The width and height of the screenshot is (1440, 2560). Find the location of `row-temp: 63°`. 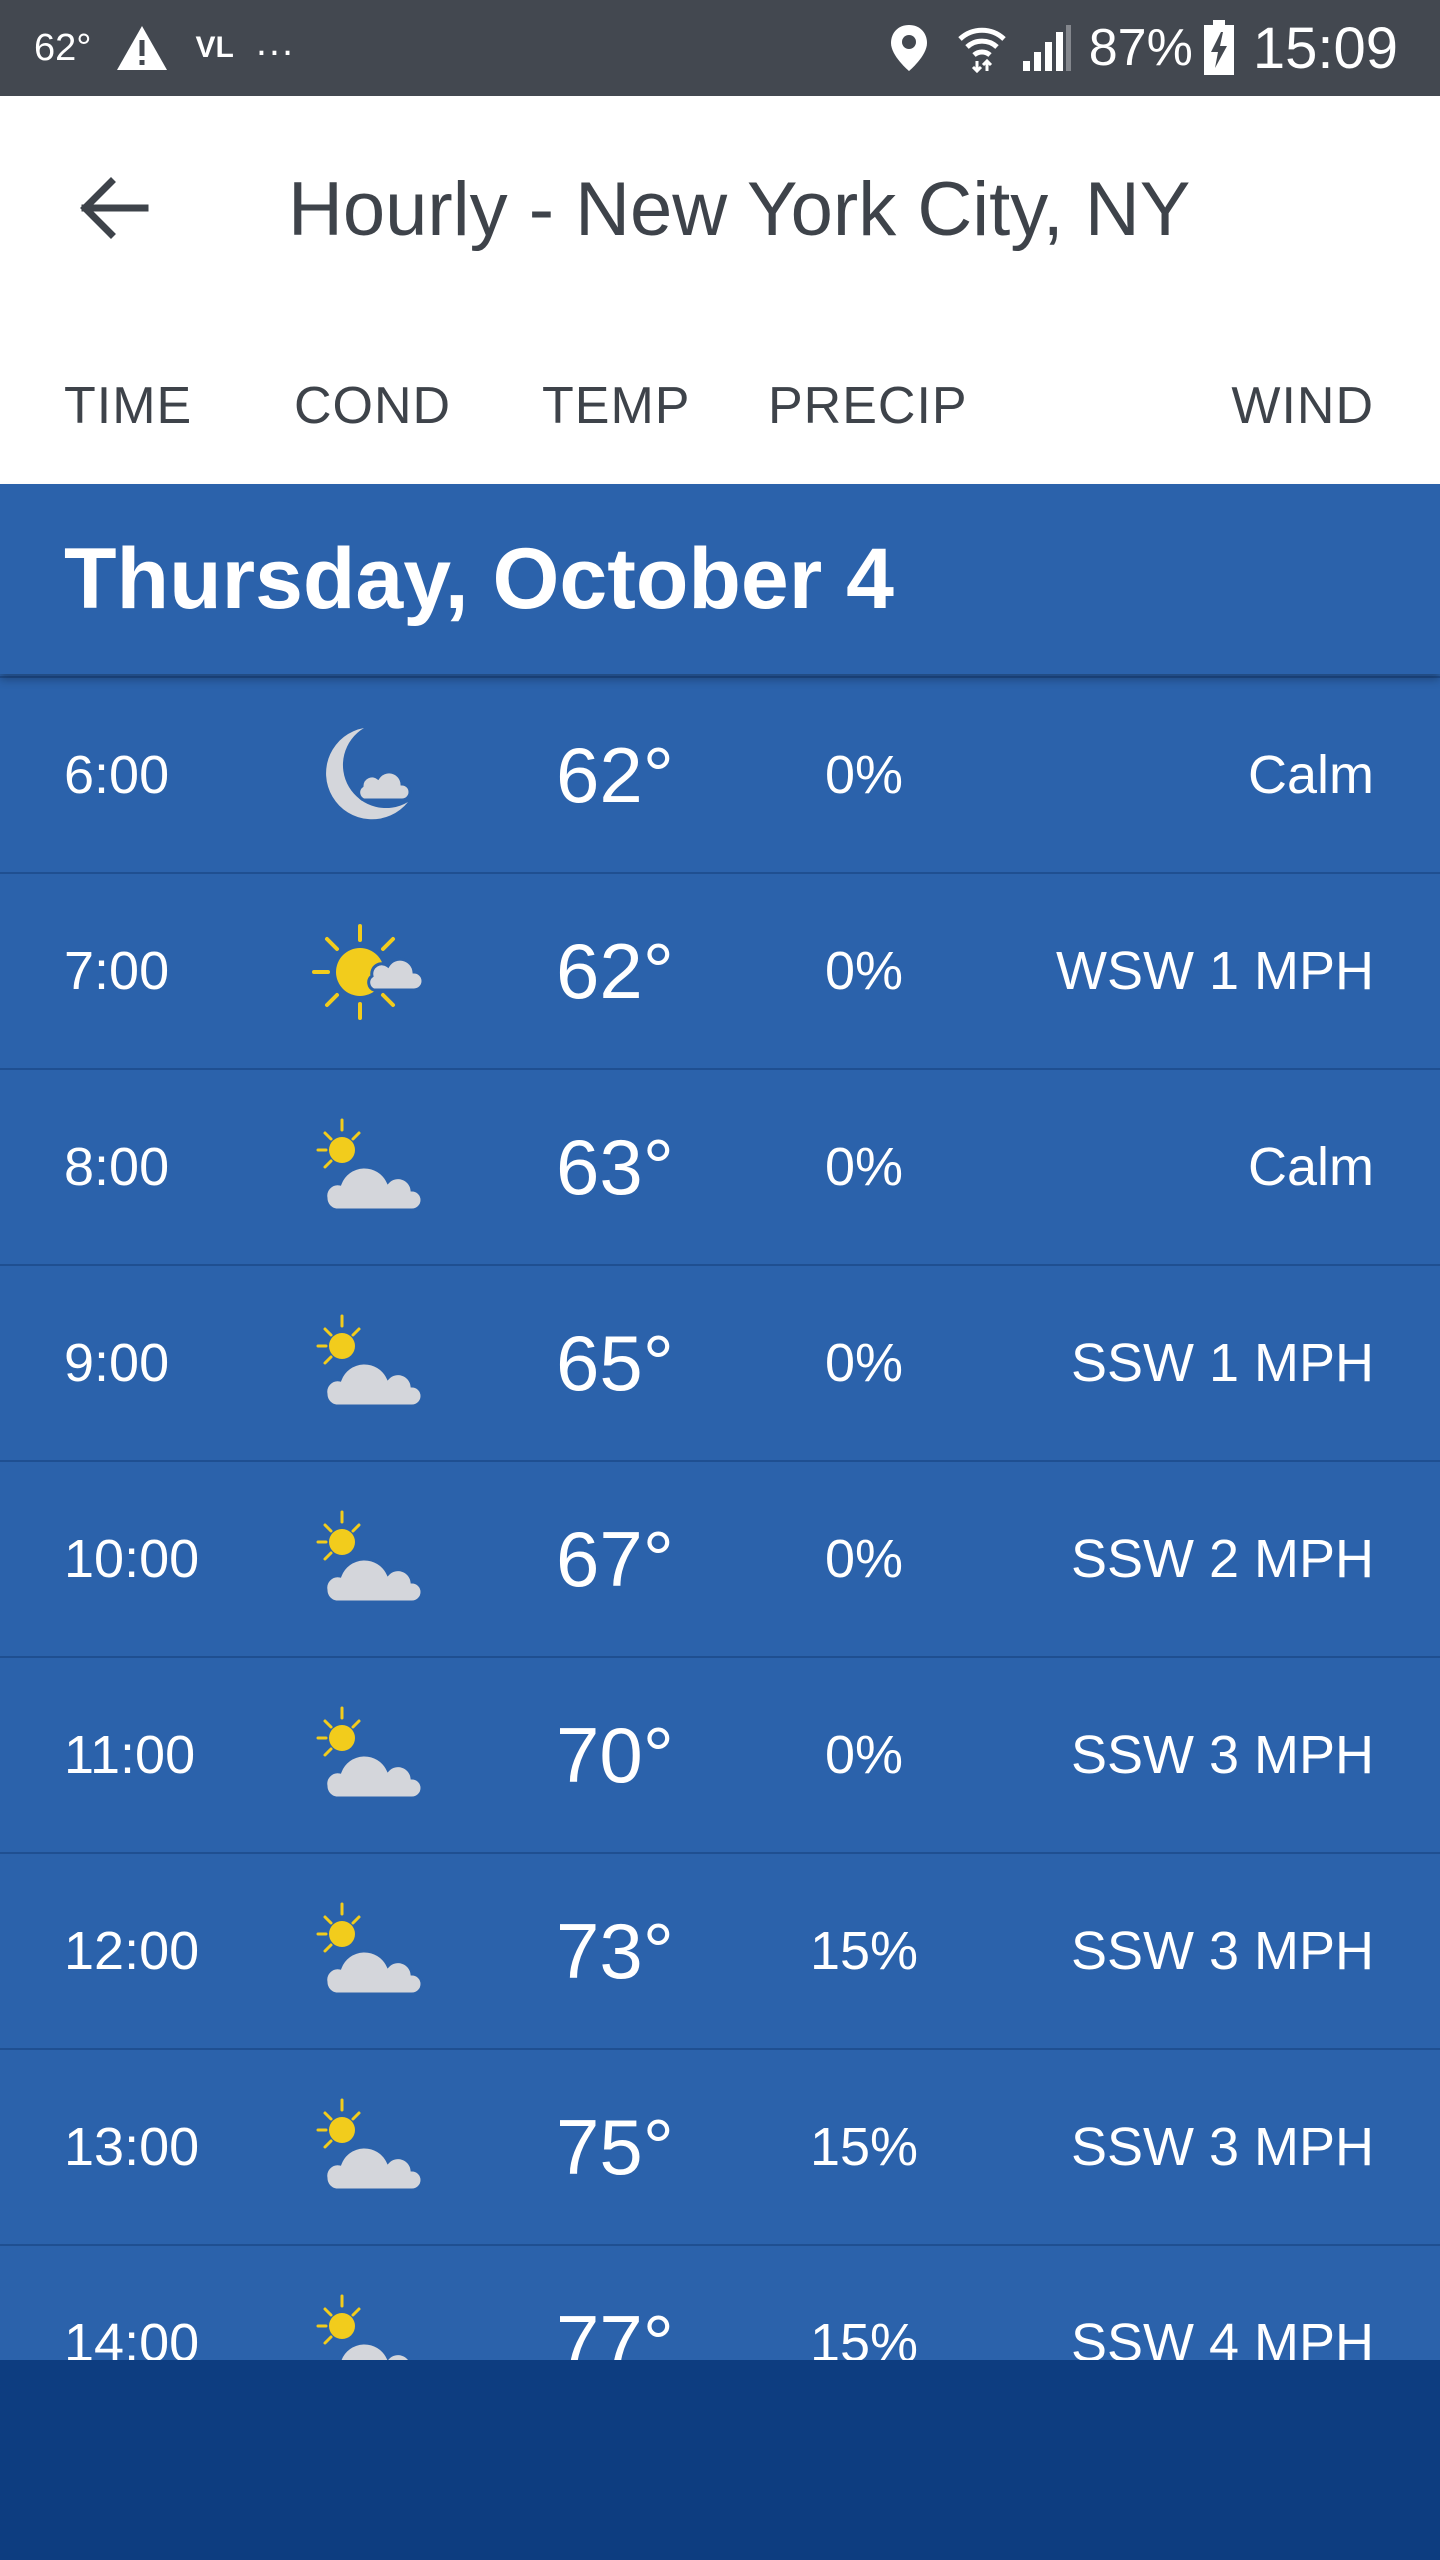

row-temp: 63° is located at coordinates (615, 1167).